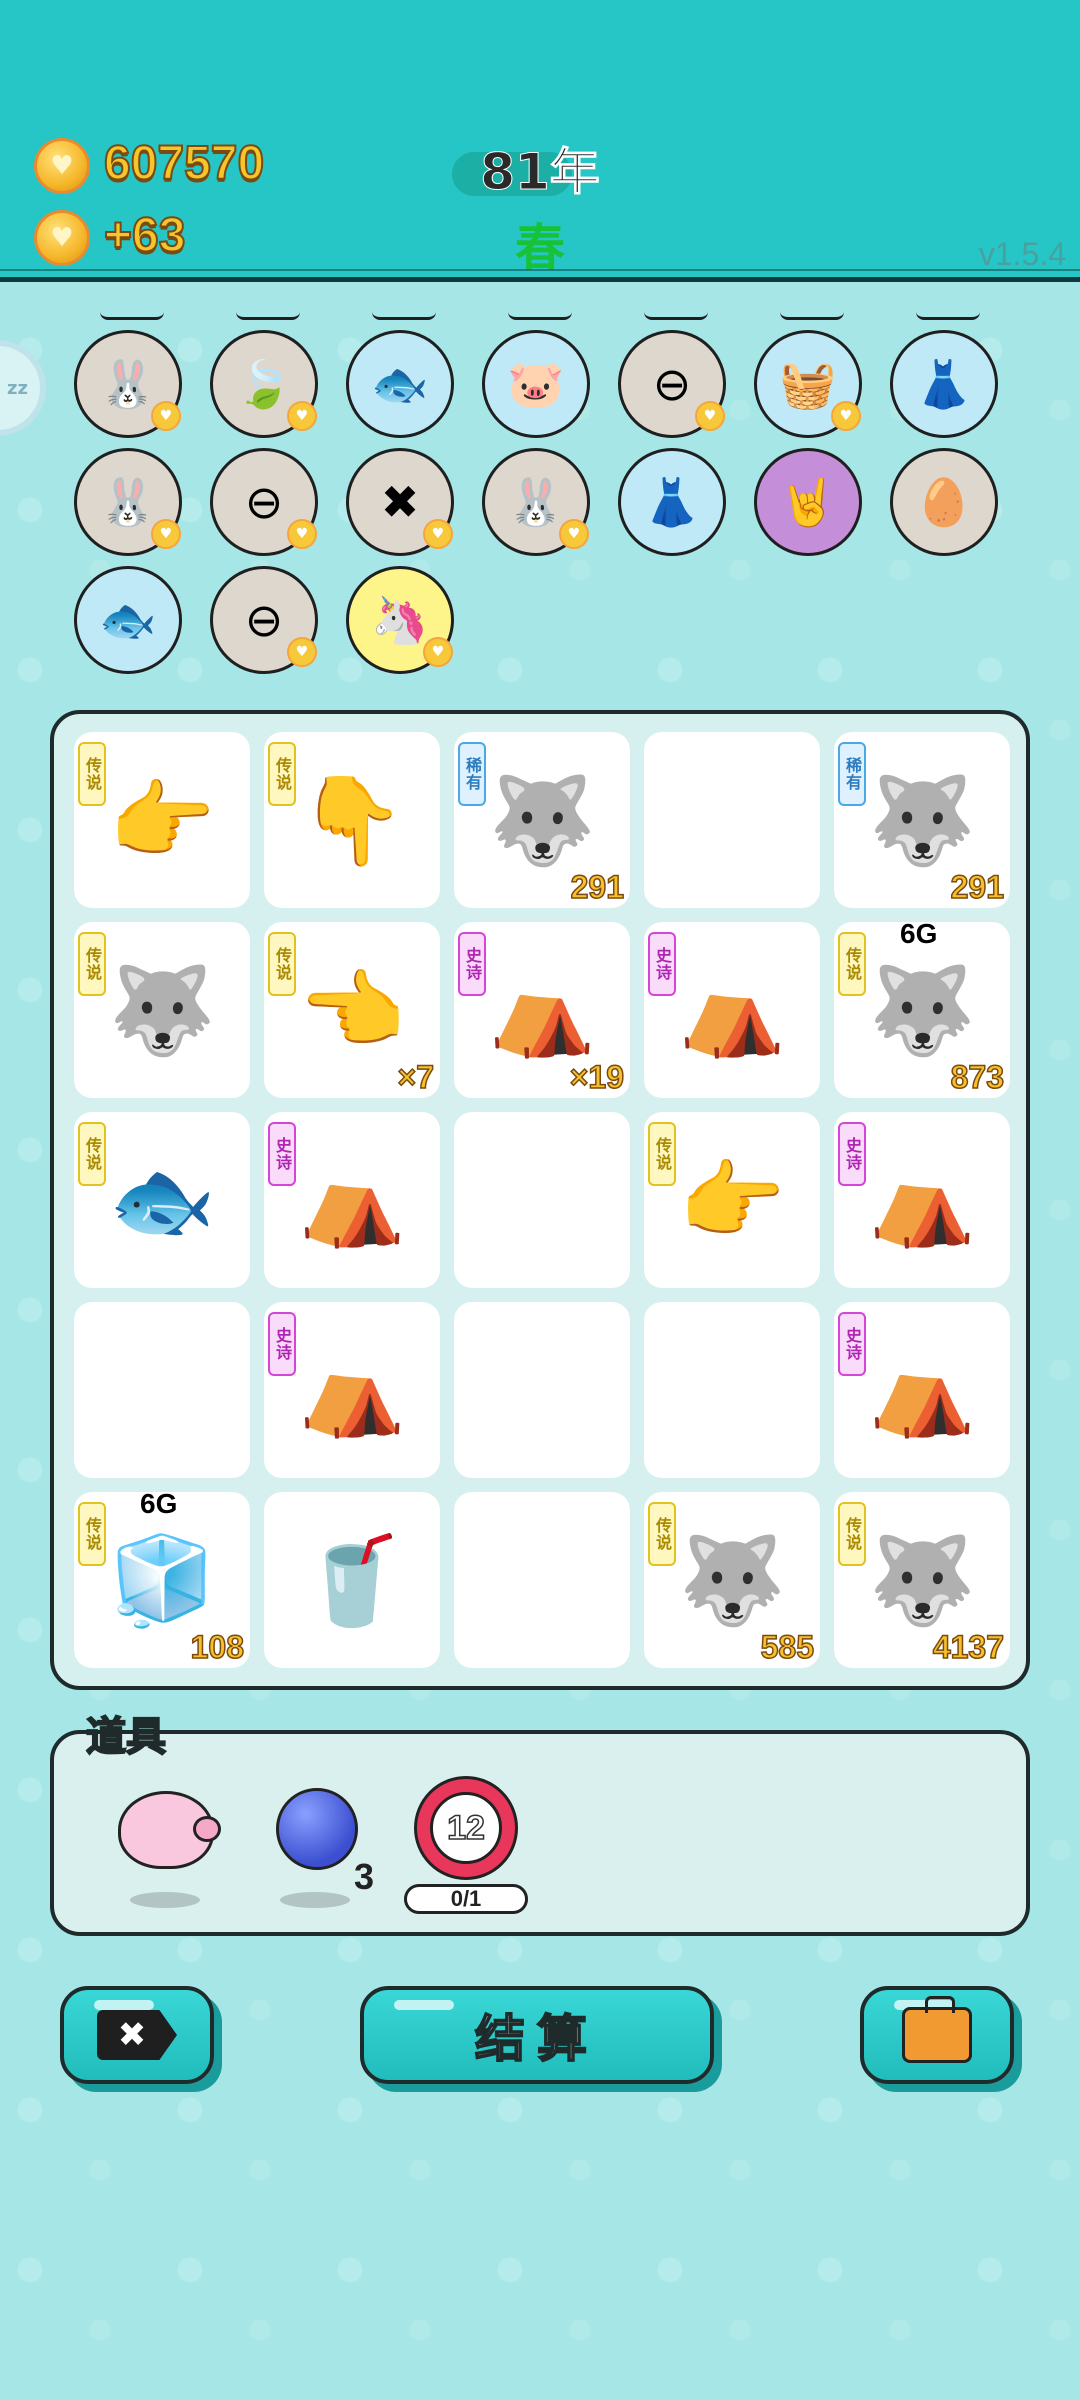 The height and width of the screenshot is (2400, 1080). I want to click on collection-item-icon: 🐟, so click(128, 619).